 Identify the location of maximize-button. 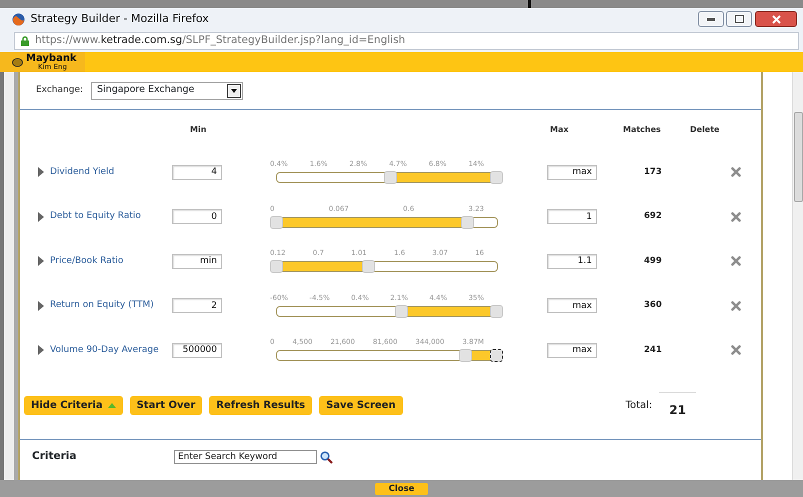
(739, 19).